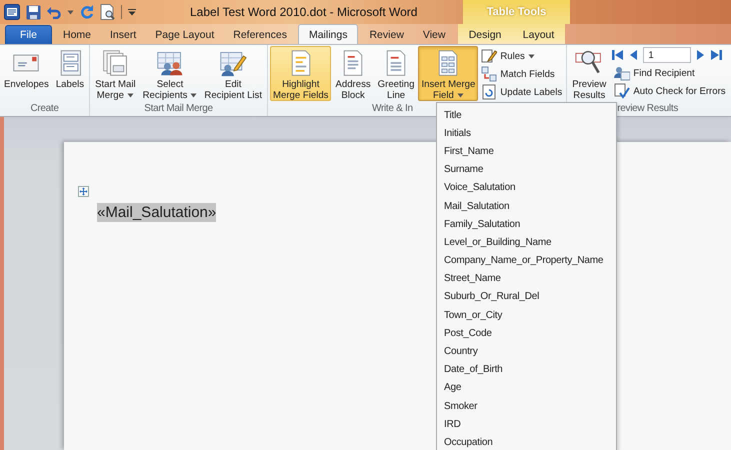 This screenshot has height=450, width=731. I want to click on ribbon-tab: Insert, so click(123, 34).